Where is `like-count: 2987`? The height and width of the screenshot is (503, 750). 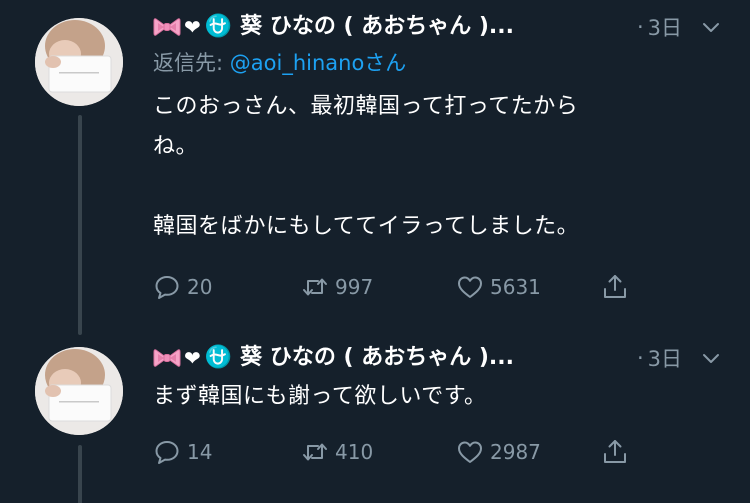
like-count: 2987 is located at coordinates (515, 452).